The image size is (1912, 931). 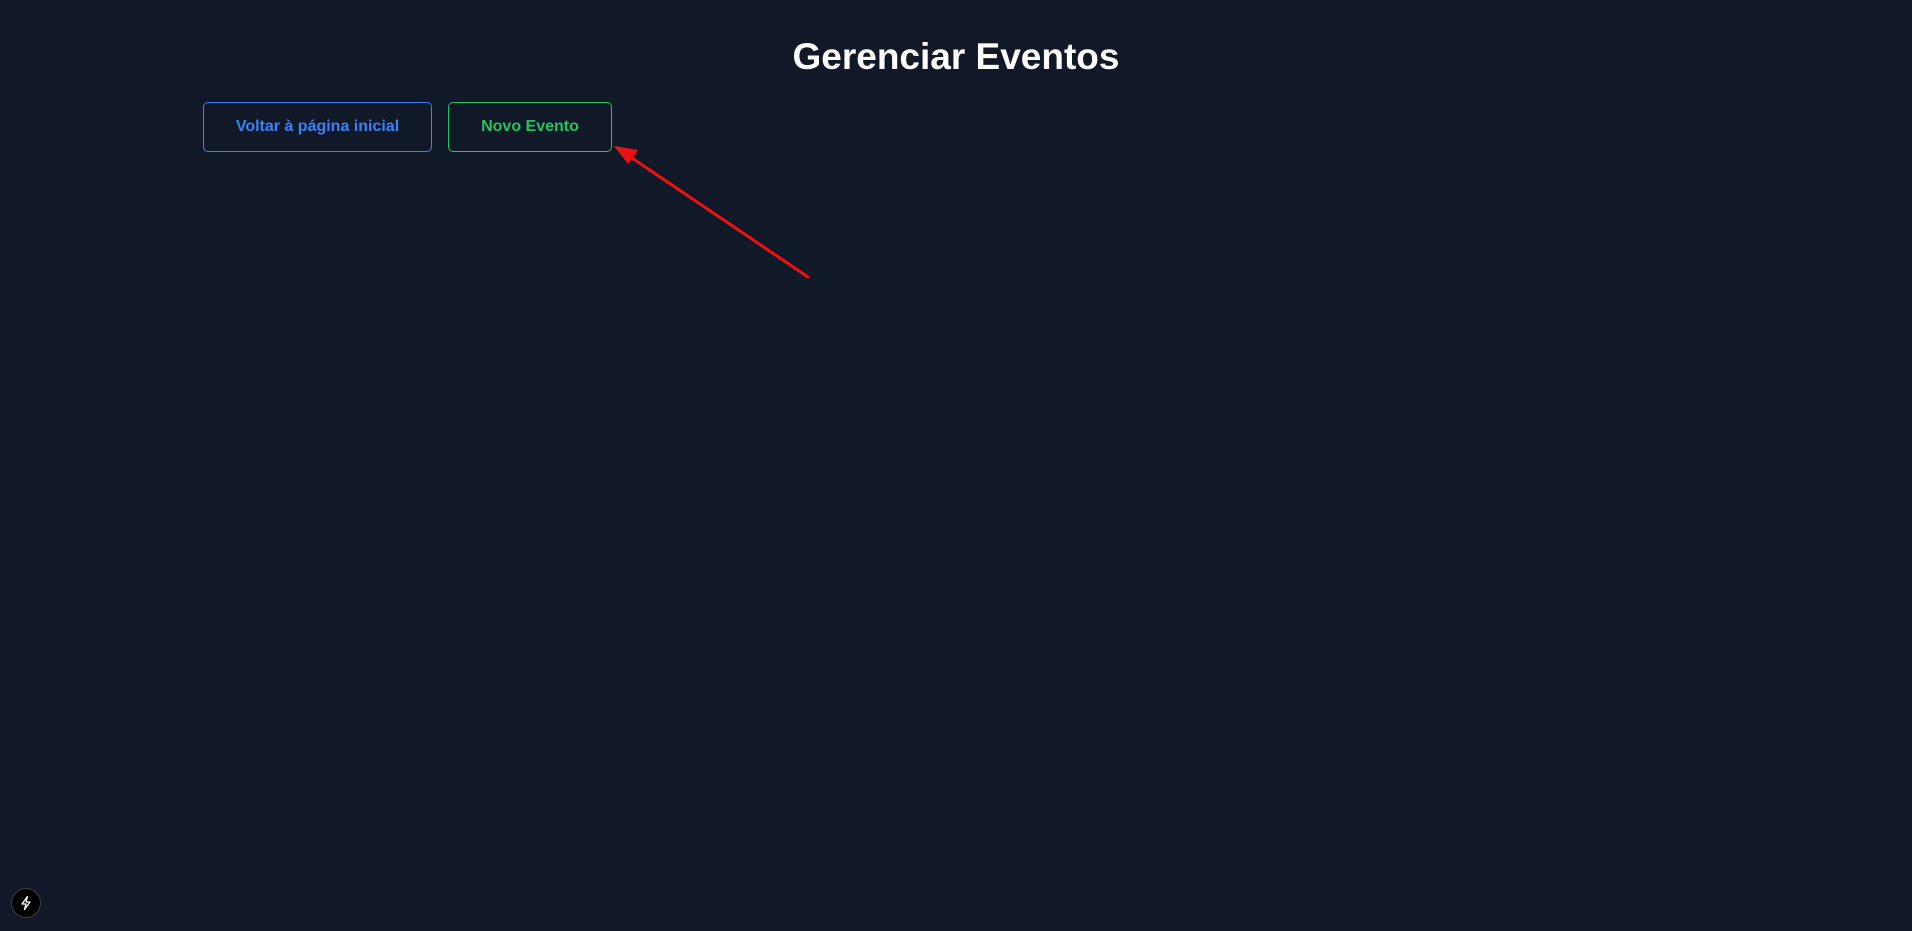 I want to click on annotation-arrow-line, so click(x=717, y=215).